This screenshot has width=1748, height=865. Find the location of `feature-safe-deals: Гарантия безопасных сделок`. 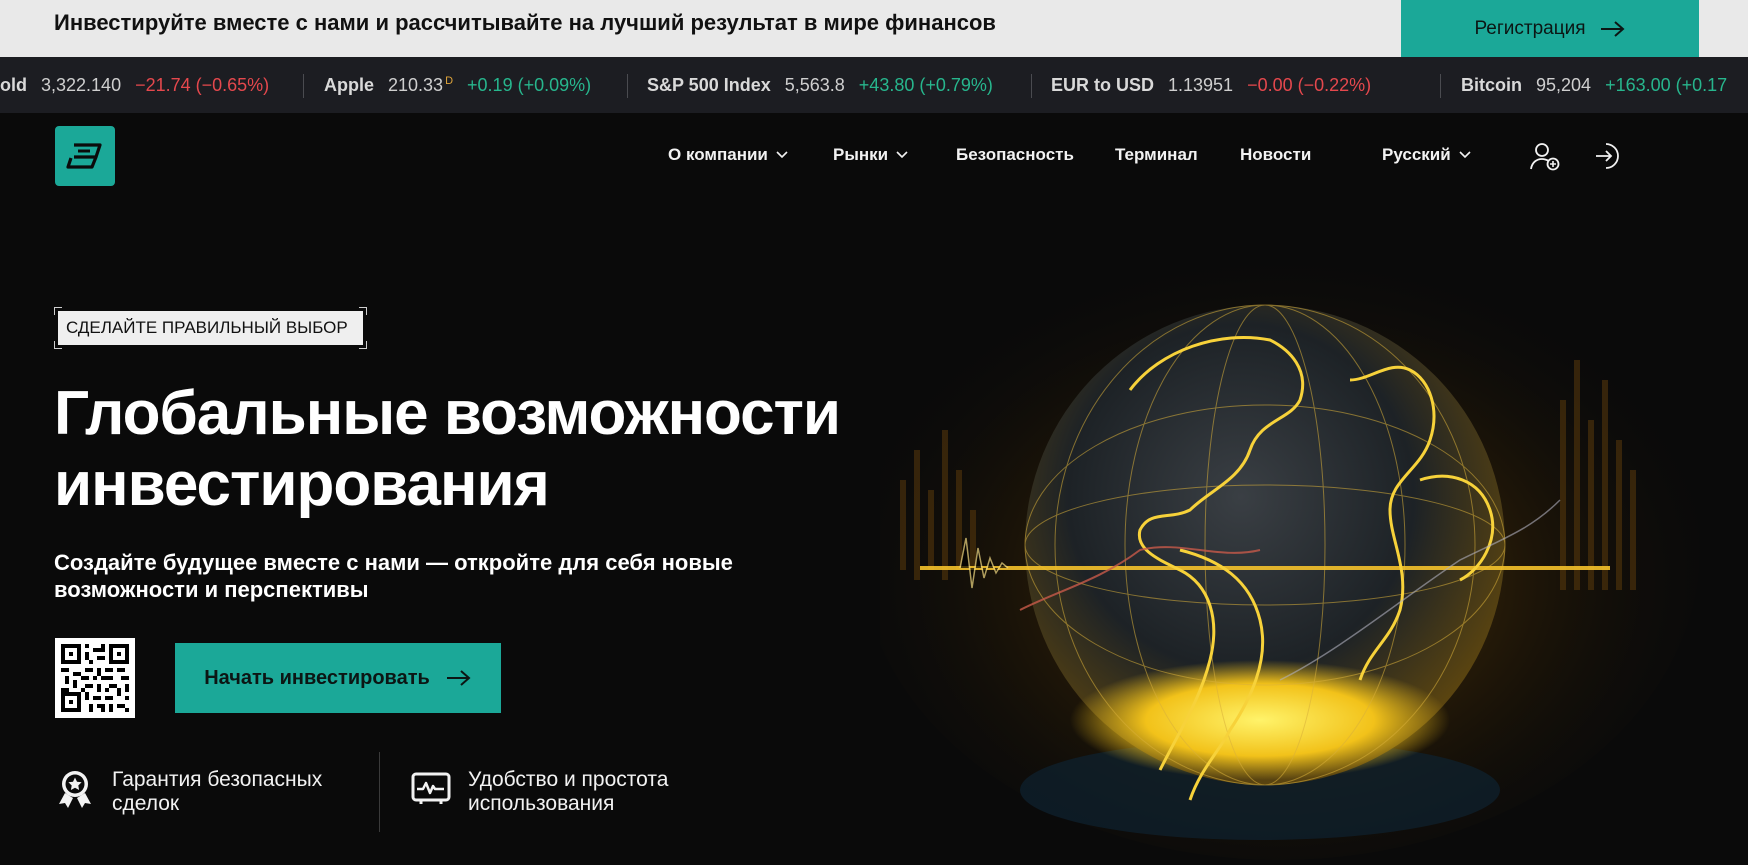

feature-safe-deals: Гарантия безопасных сделок is located at coordinates (188, 792).